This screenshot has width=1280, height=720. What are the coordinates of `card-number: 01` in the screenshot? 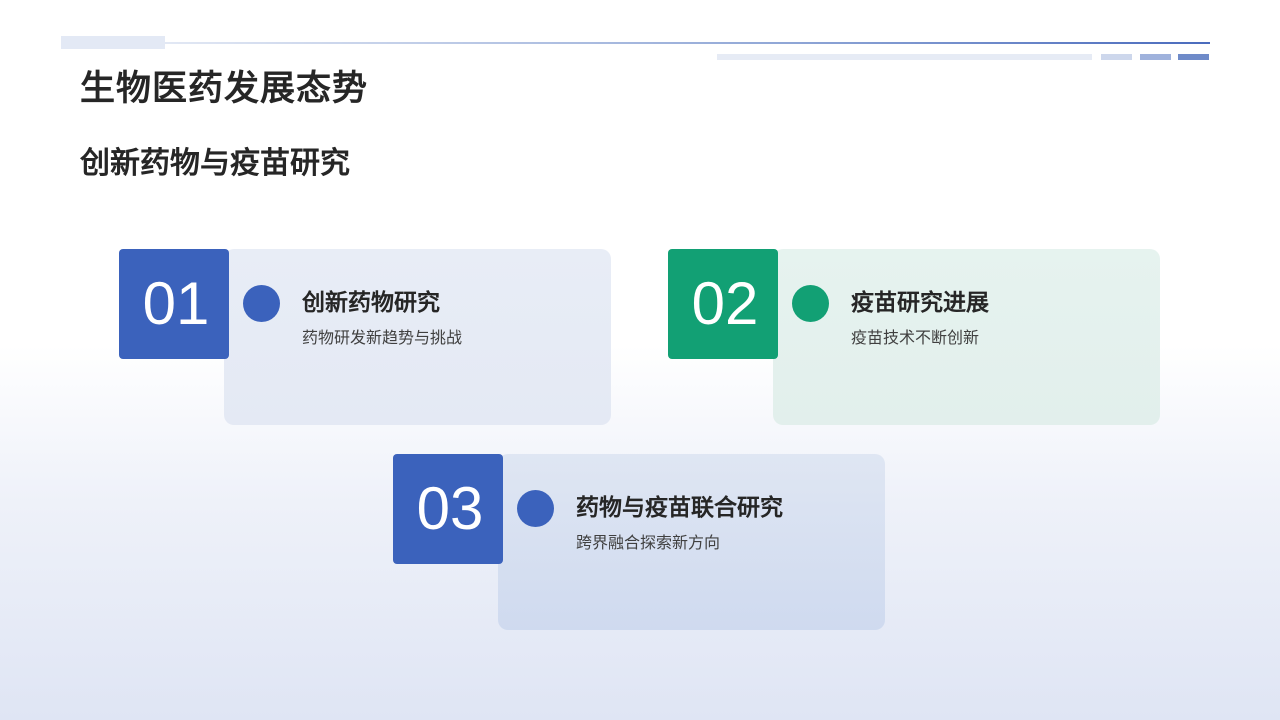 It's located at (176, 303).